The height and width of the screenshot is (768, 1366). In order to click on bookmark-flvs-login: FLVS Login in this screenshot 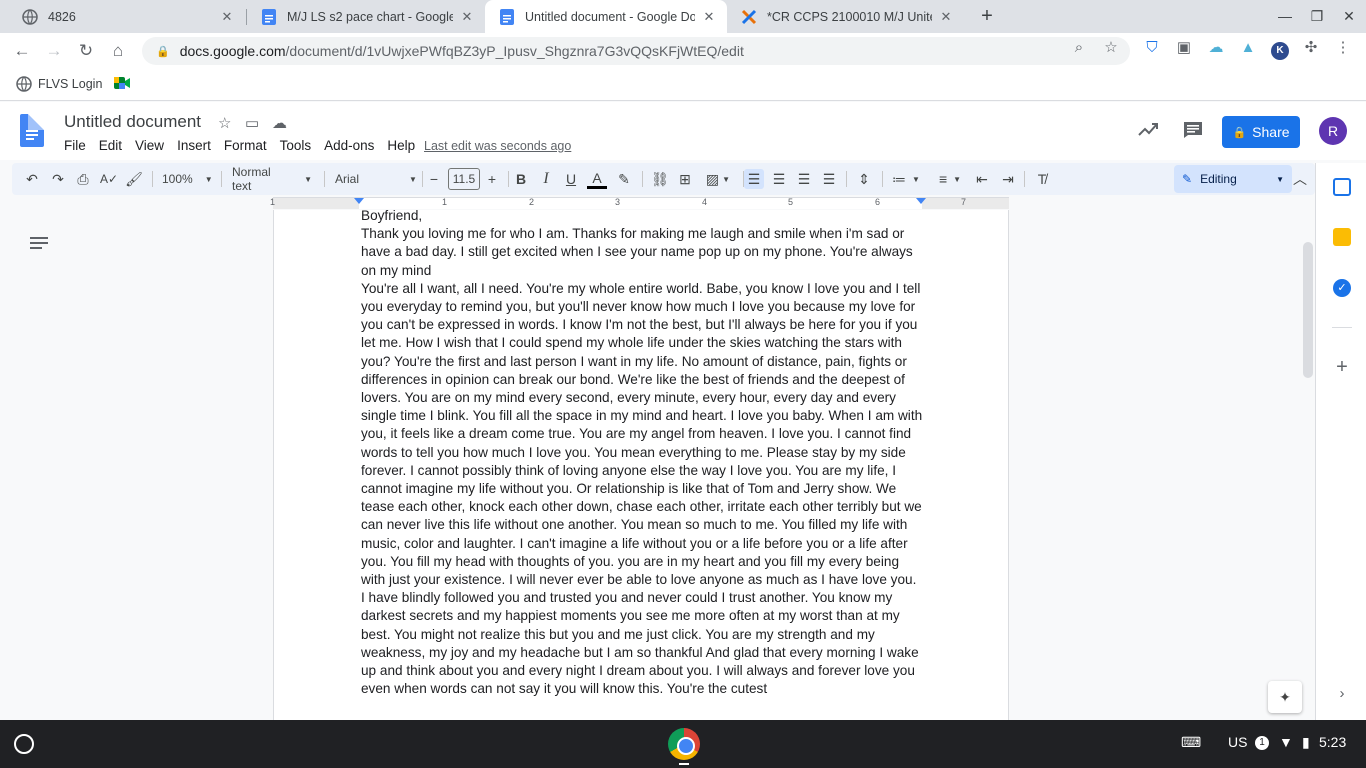, I will do `click(59, 84)`.